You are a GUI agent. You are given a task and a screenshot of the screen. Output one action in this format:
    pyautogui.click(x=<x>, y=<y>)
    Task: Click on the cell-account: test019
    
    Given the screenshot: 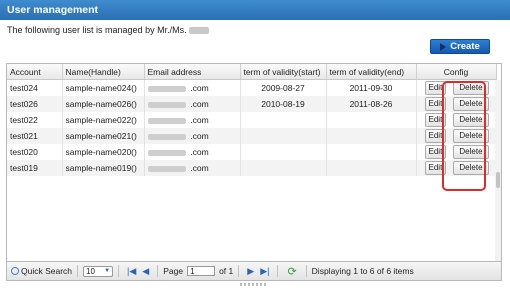 What is the action you would take?
    pyautogui.click(x=35, y=168)
    